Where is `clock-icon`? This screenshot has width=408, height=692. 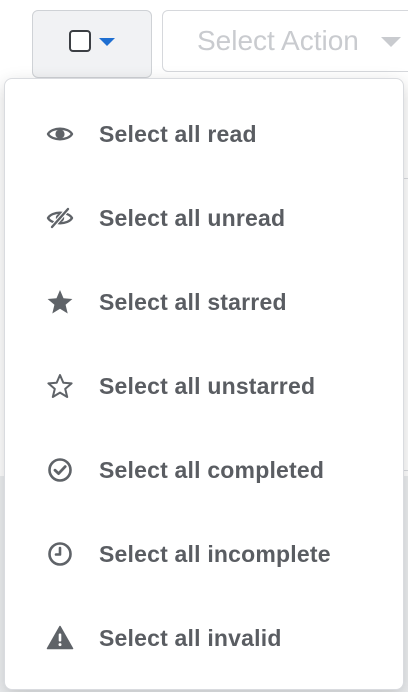 clock-icon is located at coordinates (60, 554).